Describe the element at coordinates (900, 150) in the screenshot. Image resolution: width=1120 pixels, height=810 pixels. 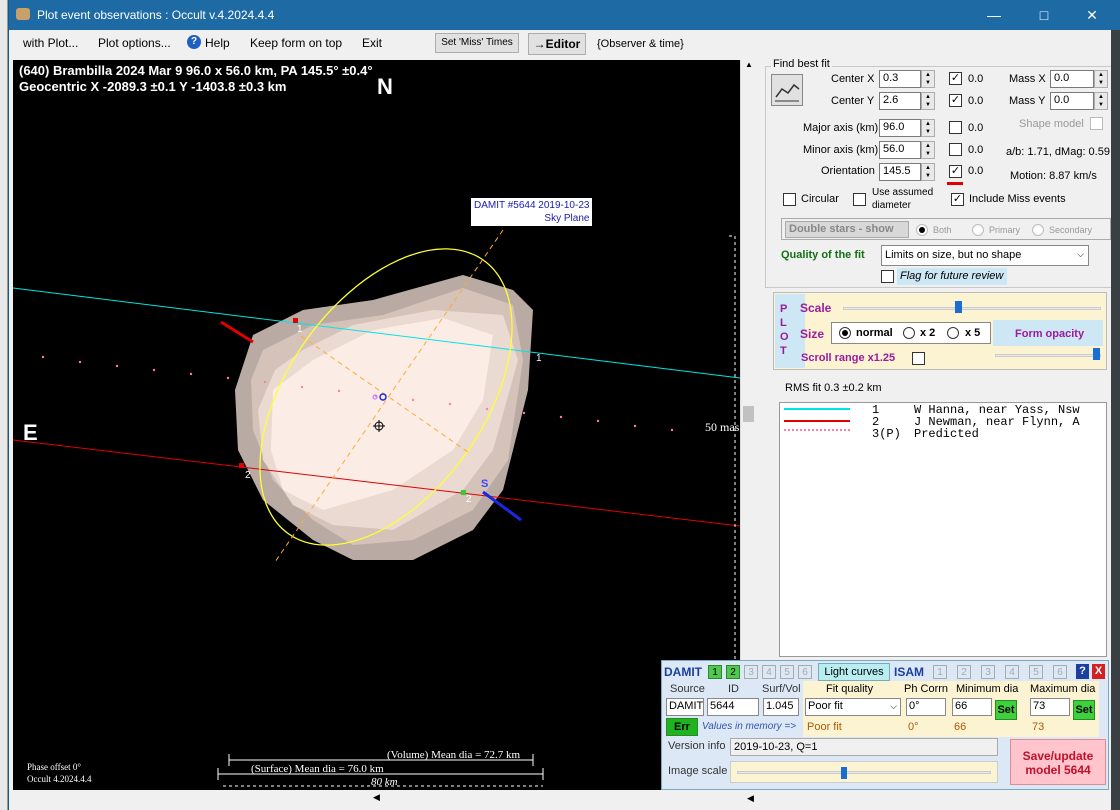
I see `minor-axis-input: 56.0` at that location.